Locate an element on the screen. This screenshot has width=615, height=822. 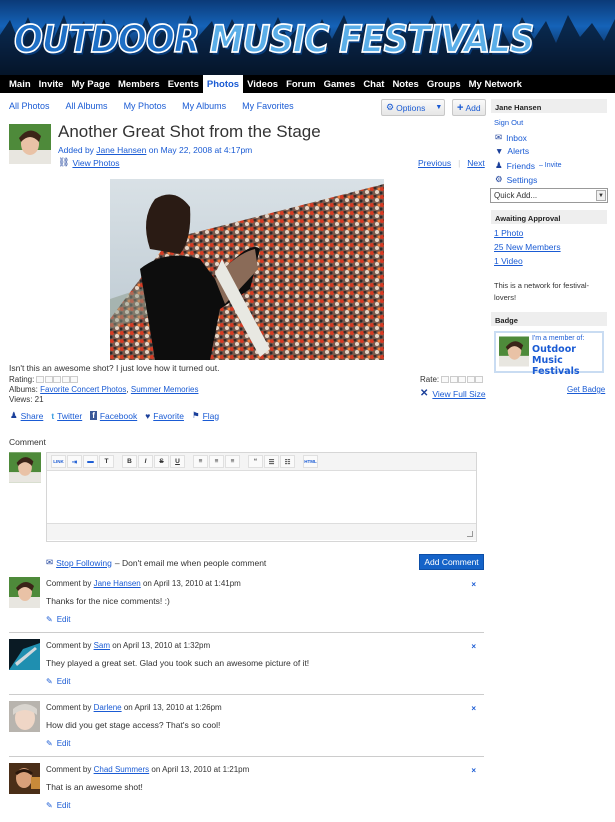
rating-stars is located at coordinates (57, 379).